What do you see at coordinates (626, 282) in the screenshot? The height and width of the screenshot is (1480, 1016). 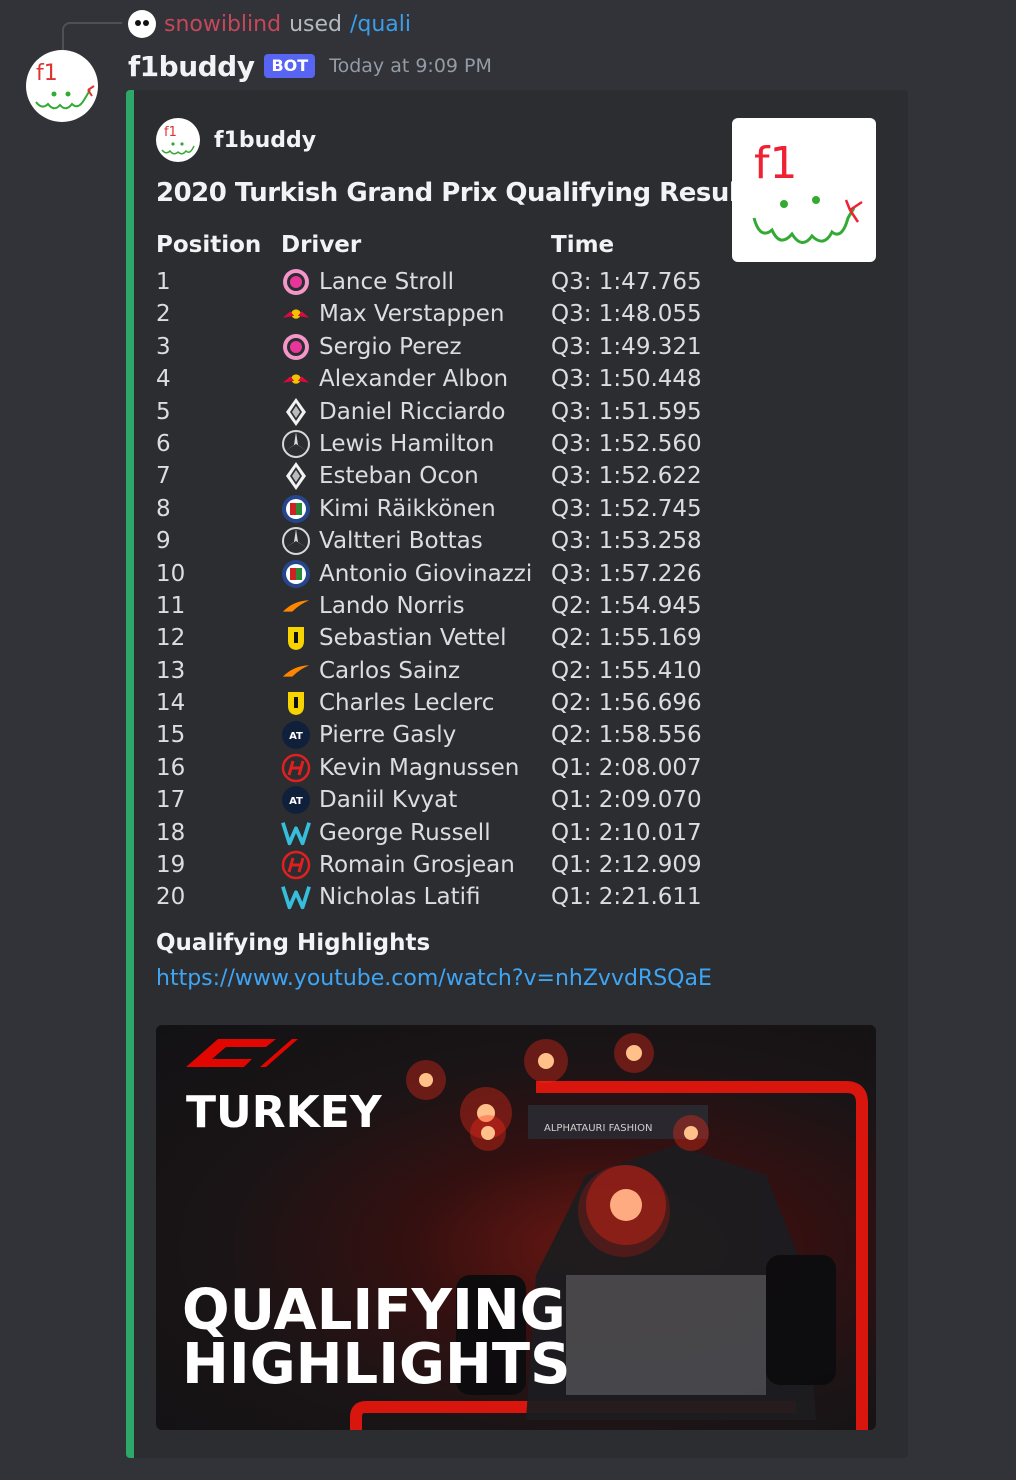 I see `time-cell: Q3: 1:47.765` at bounding box center [626, 282].